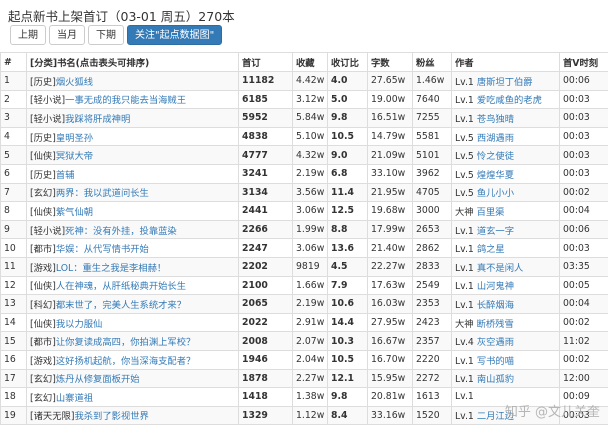  What do you see at coordinates (43, 250) in the screenshot?
I see `book-category: [都市]` at bounding box center [43, 250].